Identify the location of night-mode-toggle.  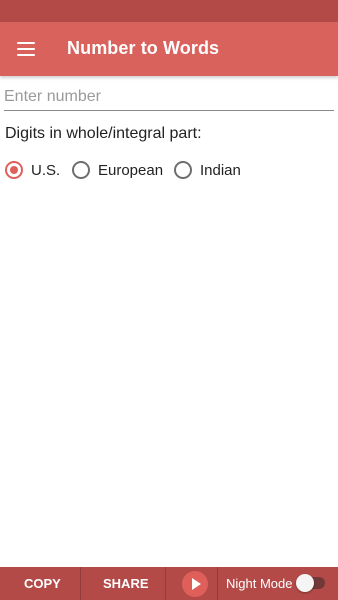
(311, 583).